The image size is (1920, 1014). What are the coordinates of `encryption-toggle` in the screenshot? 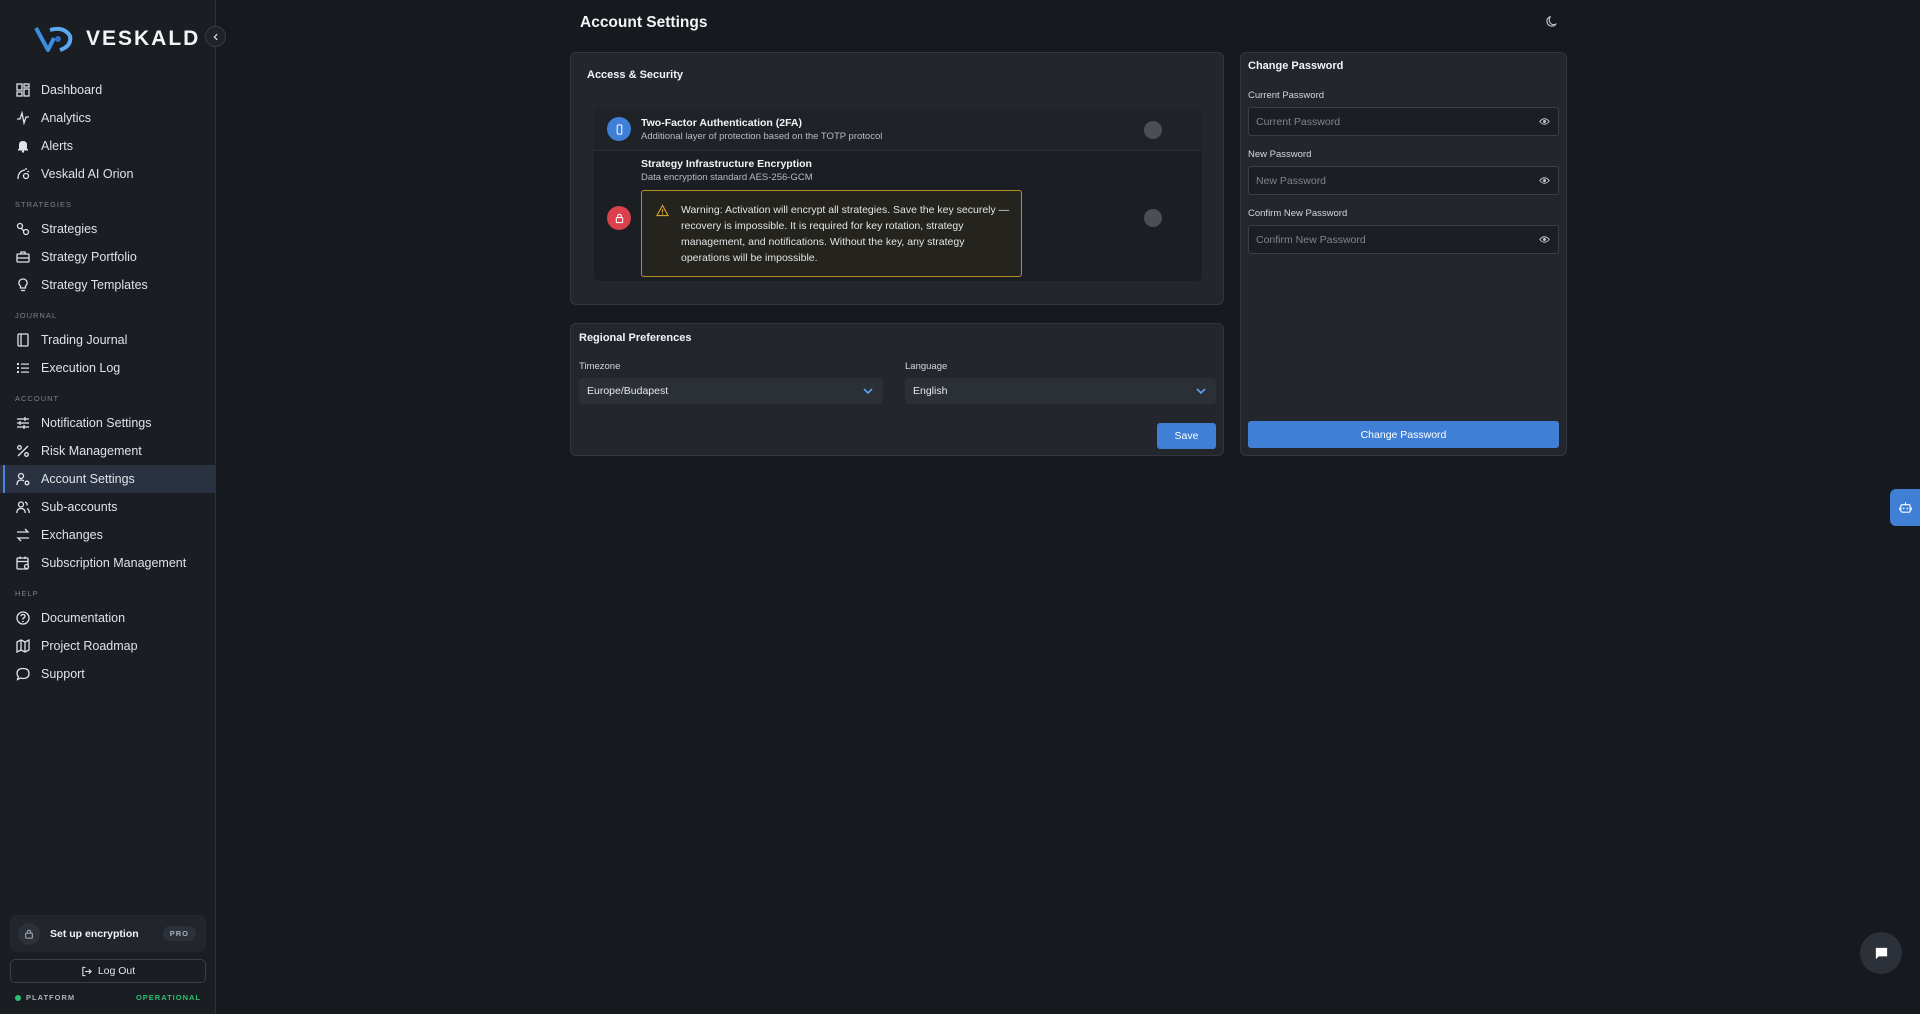 It's located at (1153, 218).